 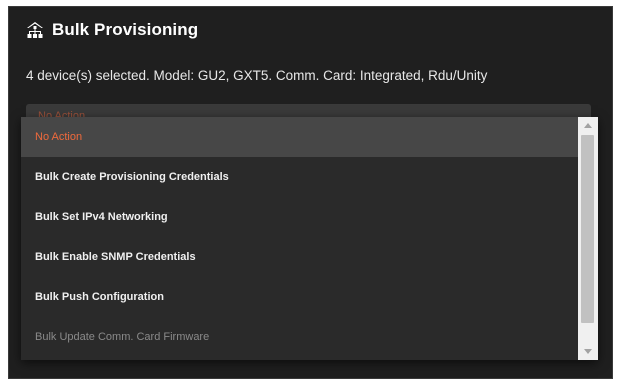 What do you see at coordinates (587, 229) in the screenshot?
I see `scrollbar-thumb` at bounding box center [587, 229].